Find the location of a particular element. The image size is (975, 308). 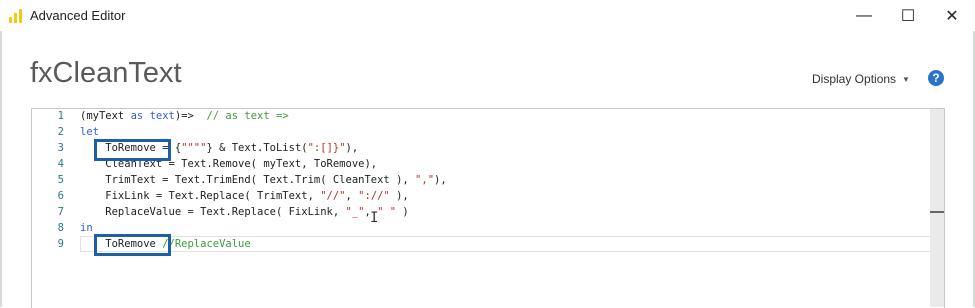

code-token: )=> is located at coordinates (190, 116).